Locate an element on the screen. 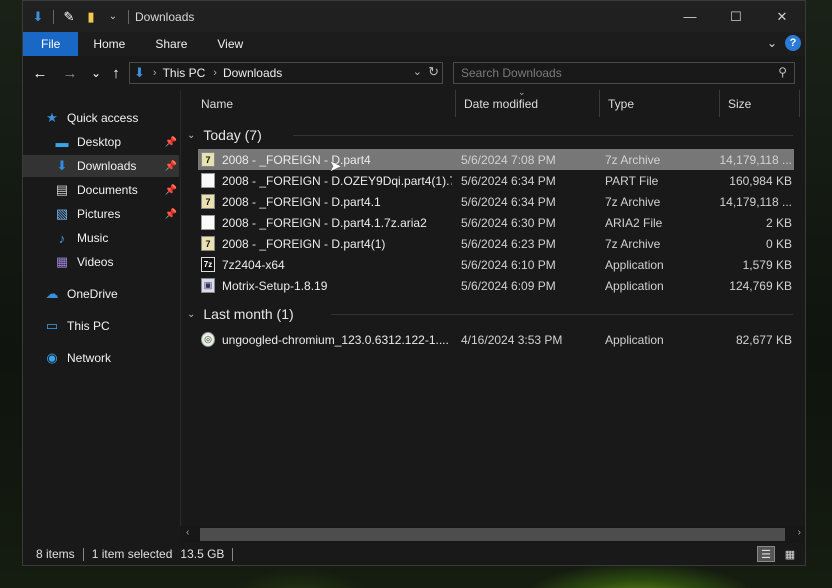  sidebar-item-label: Documents is located at coordinates (107, 190).